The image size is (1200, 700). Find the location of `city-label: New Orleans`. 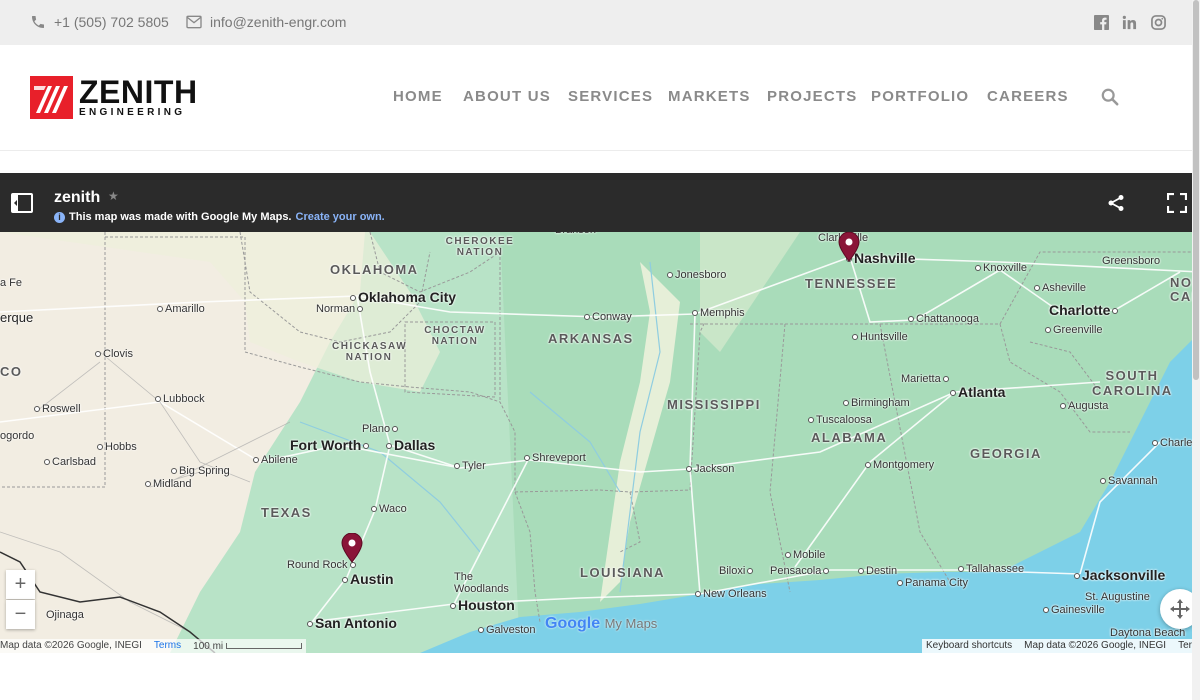

city-label: New Orleans is located at coordinates (731, 594).